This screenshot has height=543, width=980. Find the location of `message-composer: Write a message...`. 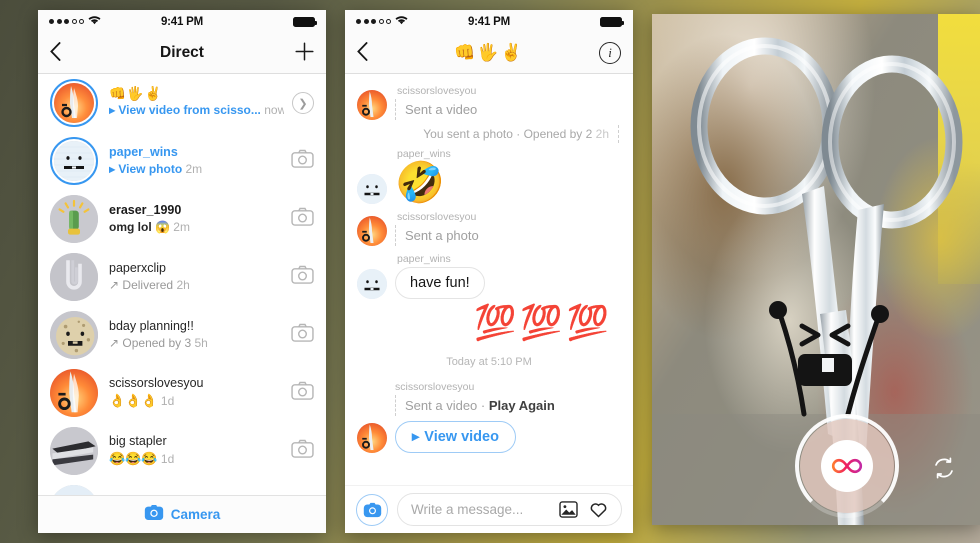

message-composer: Write a message... is located at coordinates (489, 509).